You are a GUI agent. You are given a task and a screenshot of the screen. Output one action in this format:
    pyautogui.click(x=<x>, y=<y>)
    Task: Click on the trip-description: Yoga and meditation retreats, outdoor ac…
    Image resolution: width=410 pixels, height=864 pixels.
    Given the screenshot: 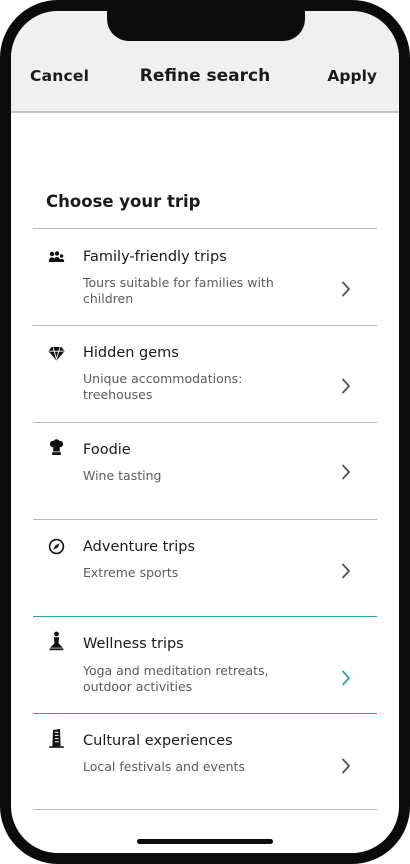 What is the action you would take?
    pyautogui.click(x=176, y=678)
    